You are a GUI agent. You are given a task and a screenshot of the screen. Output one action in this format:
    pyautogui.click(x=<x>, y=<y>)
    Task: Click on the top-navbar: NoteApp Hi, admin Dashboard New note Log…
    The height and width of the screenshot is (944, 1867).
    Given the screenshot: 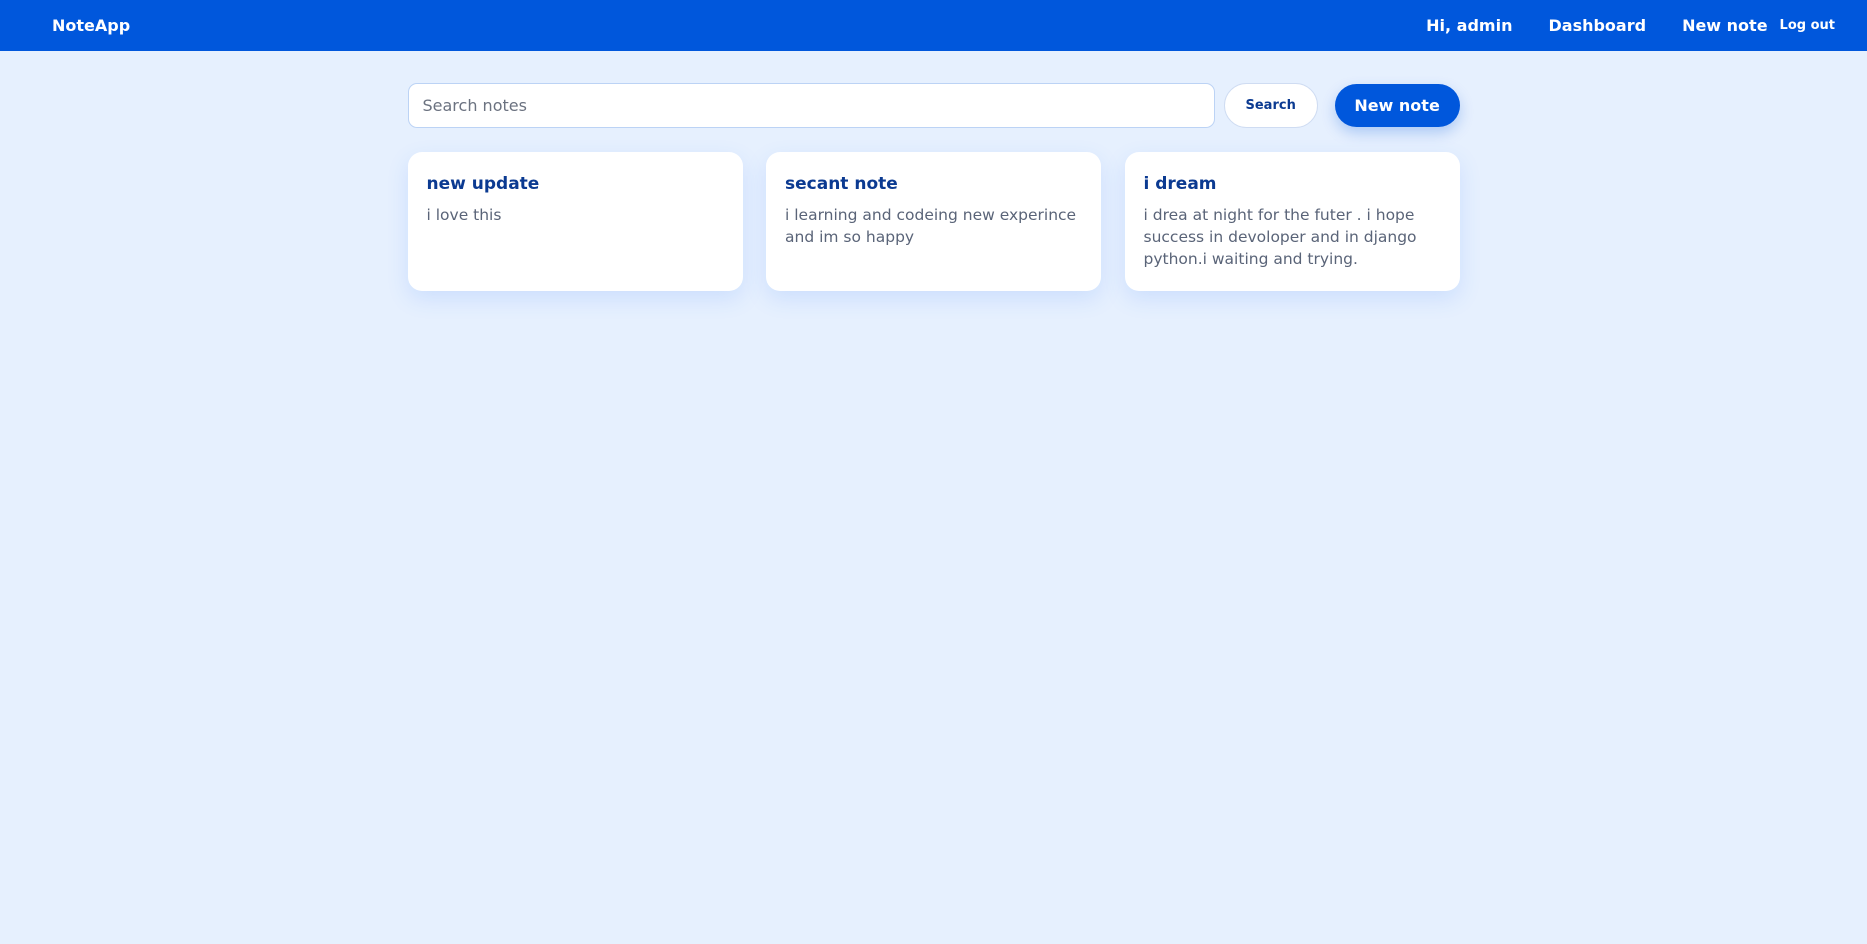 What is the action you would take?
    pyautogui.click(x=933, y=25)
    